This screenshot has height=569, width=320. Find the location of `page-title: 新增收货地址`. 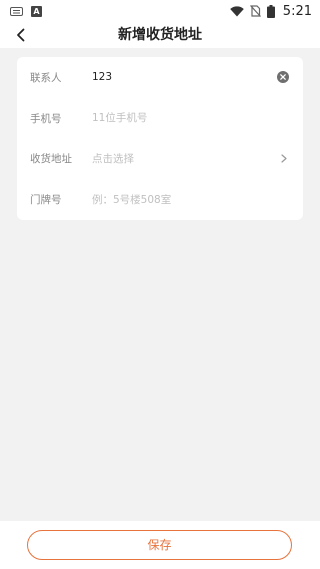

page-title: 新增收货地址 is located at coordinates (160, 35).